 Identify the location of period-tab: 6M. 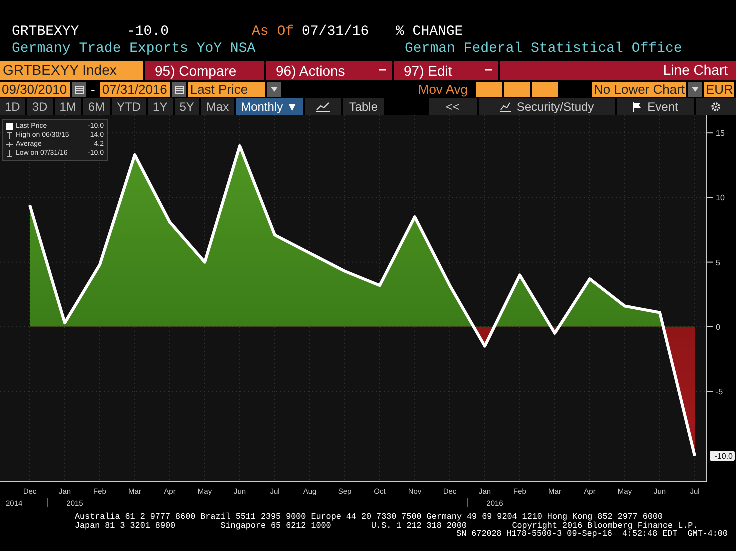
(96, 106).